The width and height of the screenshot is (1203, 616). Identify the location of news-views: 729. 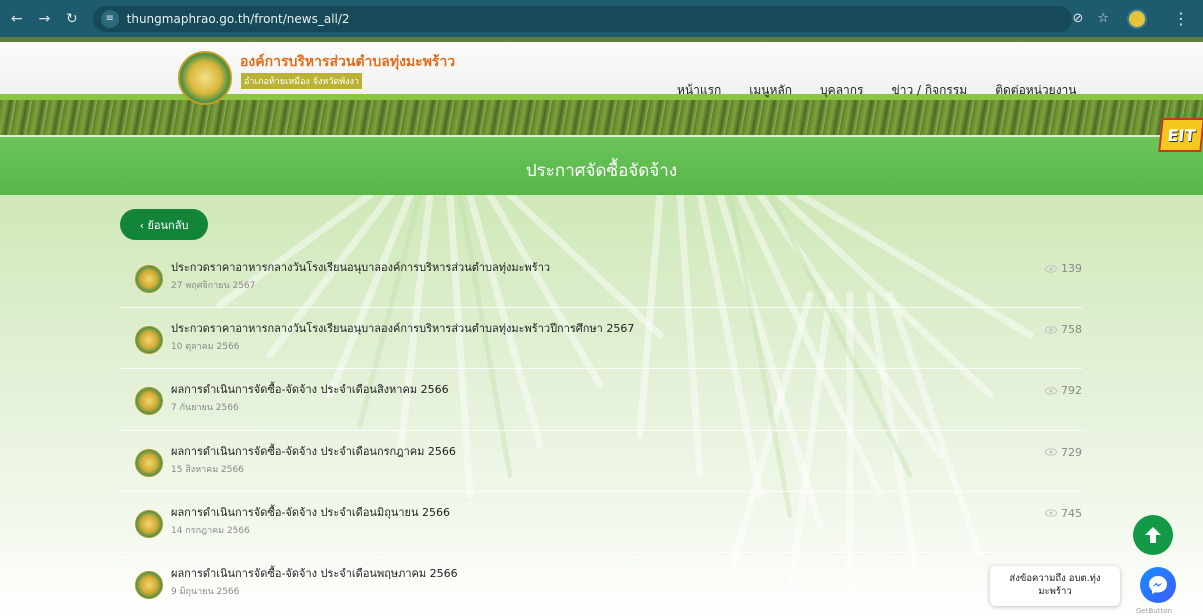
(1063, 452).